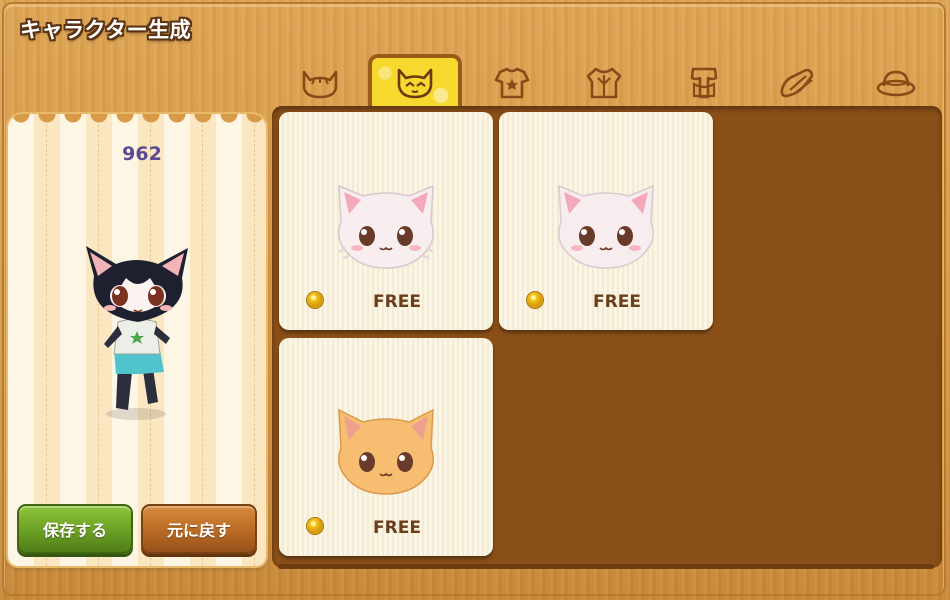 The height and width of the screenshot is (600, 950). Describe the element at coordinates (386, 451) in the screenshot. I see `orange-cat-face-icon` at that location.